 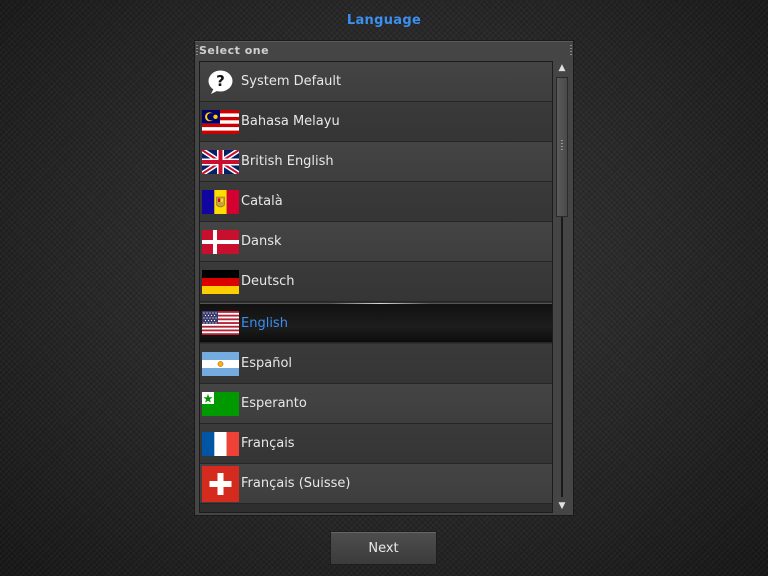 I want to click on list-item-label: British English, so click(x=287, y=161).